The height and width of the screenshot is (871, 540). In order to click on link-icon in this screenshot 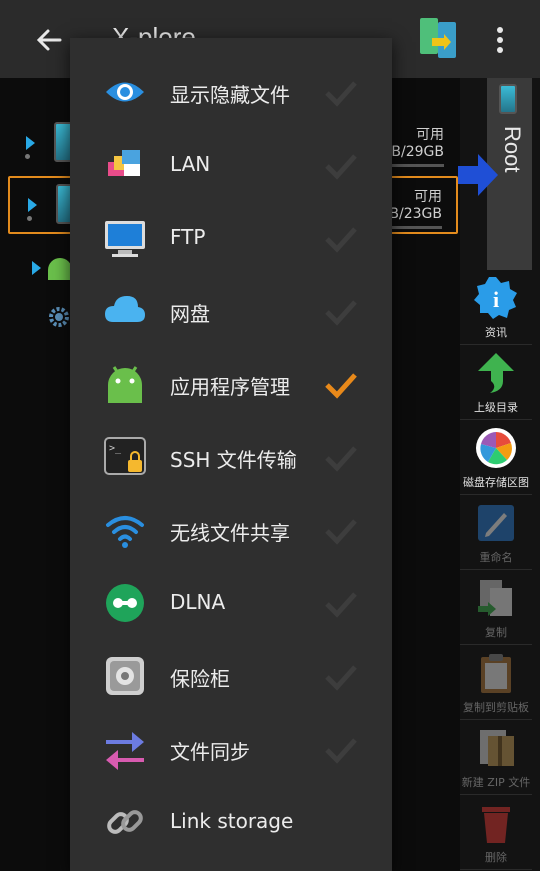, I will do `click(125, 822)`.